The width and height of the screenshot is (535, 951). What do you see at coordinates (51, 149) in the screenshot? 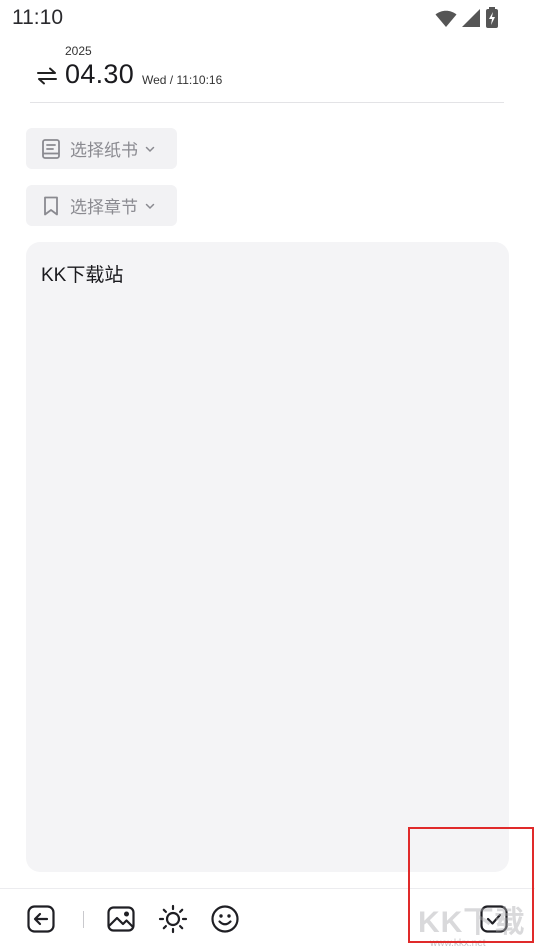
I see `book-icon` at bounding box center [51, 149].